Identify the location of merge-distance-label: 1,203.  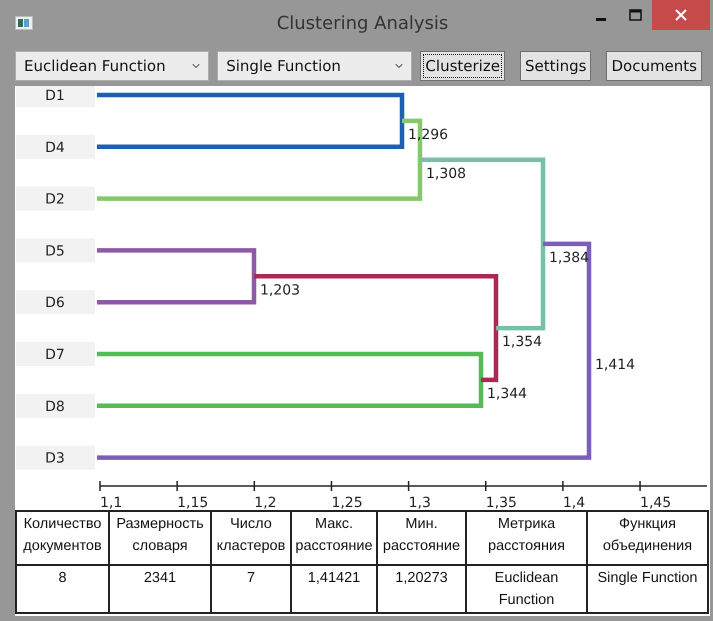
(280, 290).